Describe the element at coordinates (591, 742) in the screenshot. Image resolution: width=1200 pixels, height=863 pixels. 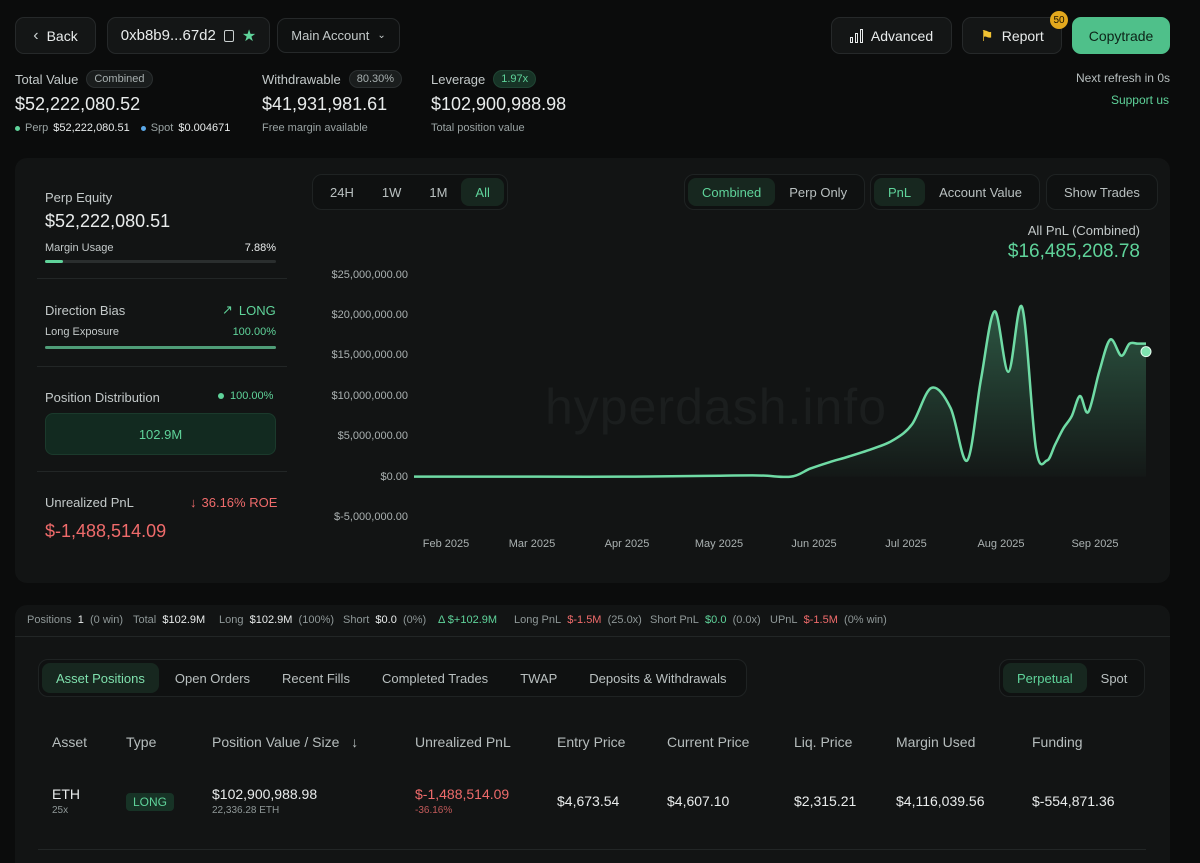
I see `col-entry-price: Entry Price` at that location.